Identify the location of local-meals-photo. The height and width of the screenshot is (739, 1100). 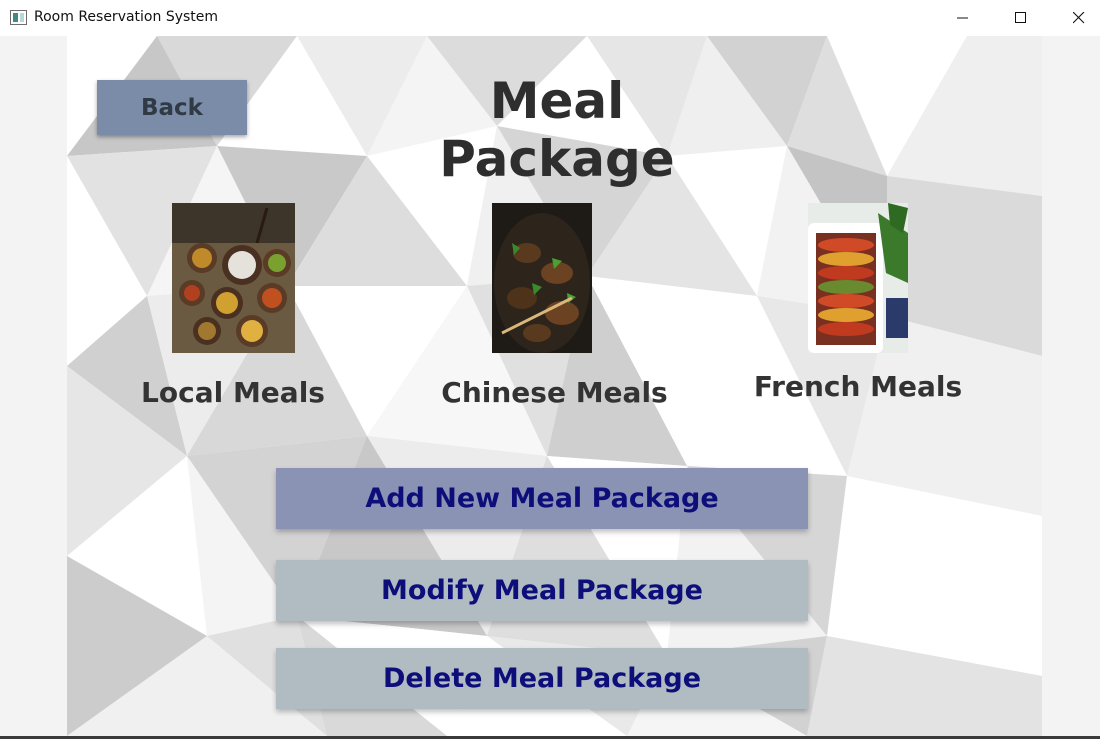
(233, 278).